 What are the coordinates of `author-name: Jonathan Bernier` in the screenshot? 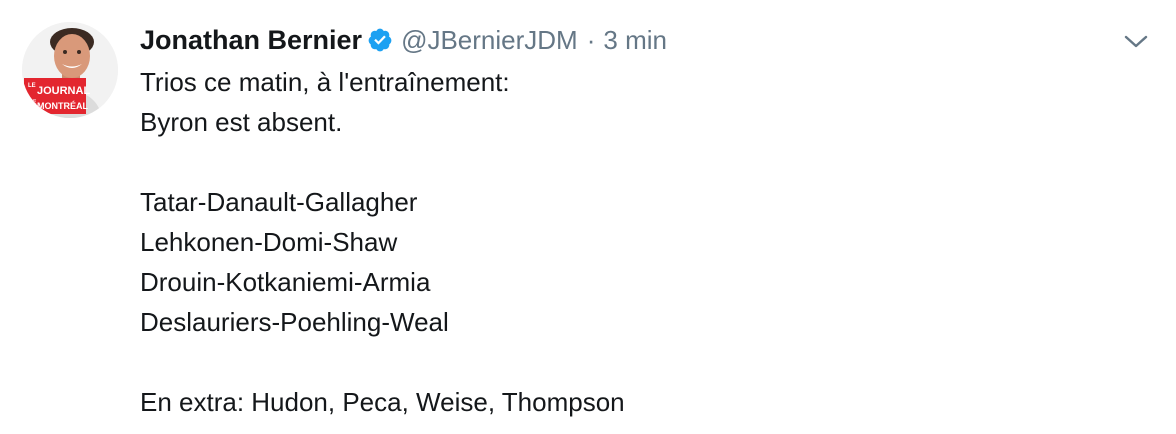 It's located at (251, 40).